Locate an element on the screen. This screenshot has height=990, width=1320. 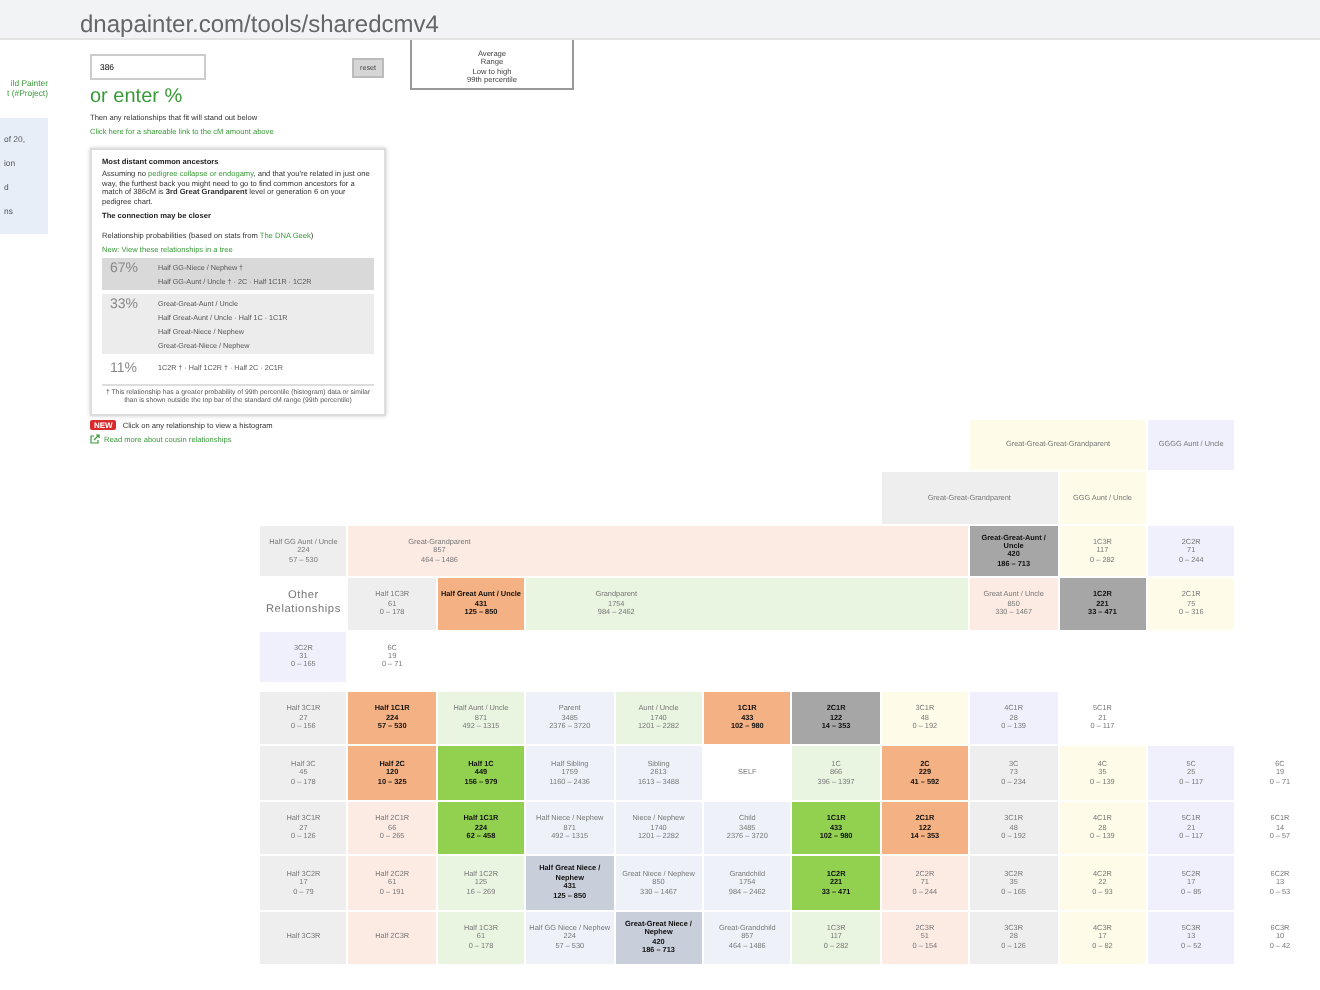
url-text: dnapainter.com/tools/sharedcmv4 is located at coordinates (259, 24).